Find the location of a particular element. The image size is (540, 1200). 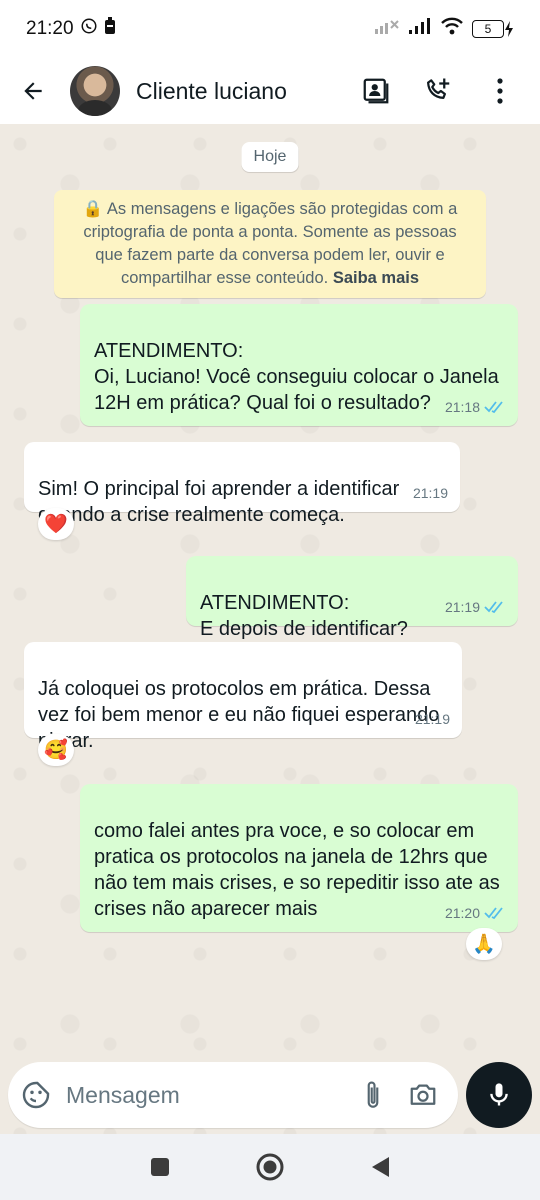

nav-recents-button is located at coordinates (160, 1167).